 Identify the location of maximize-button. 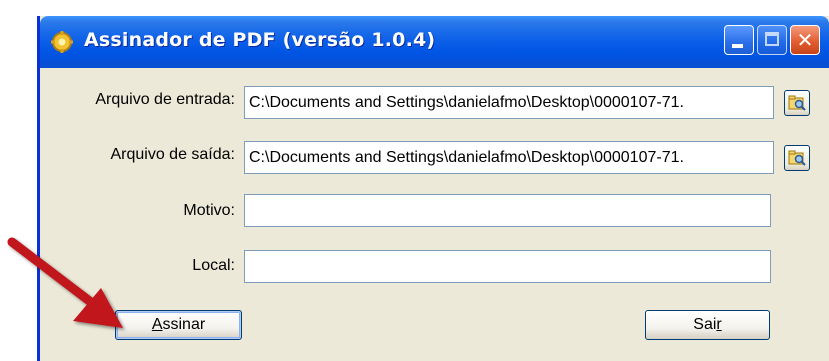
(772, 40).